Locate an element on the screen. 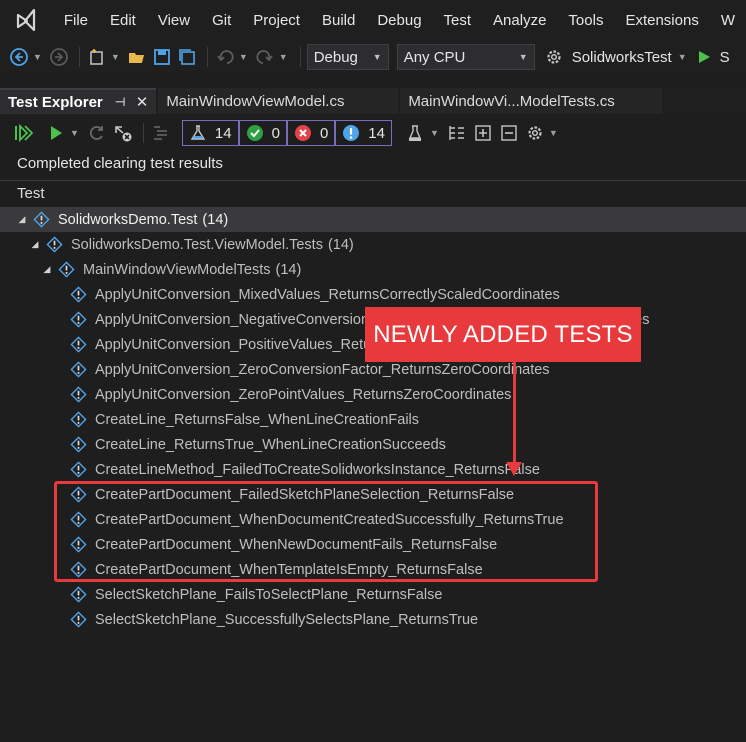 This screenshot has height=742, width=746. menu-analyze: Analyze is located at coordinates (519, 20).